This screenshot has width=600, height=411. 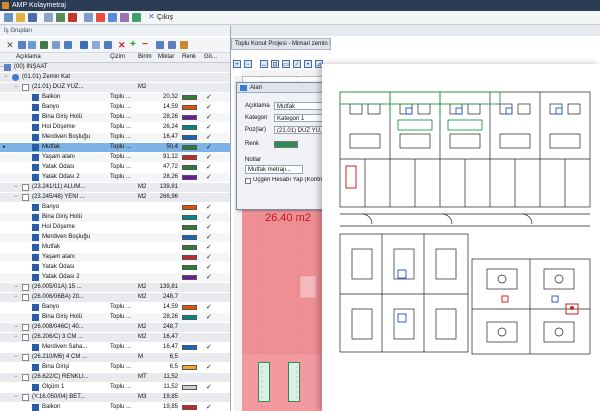 I want to click on group-icon, so click(x=56, y=45).